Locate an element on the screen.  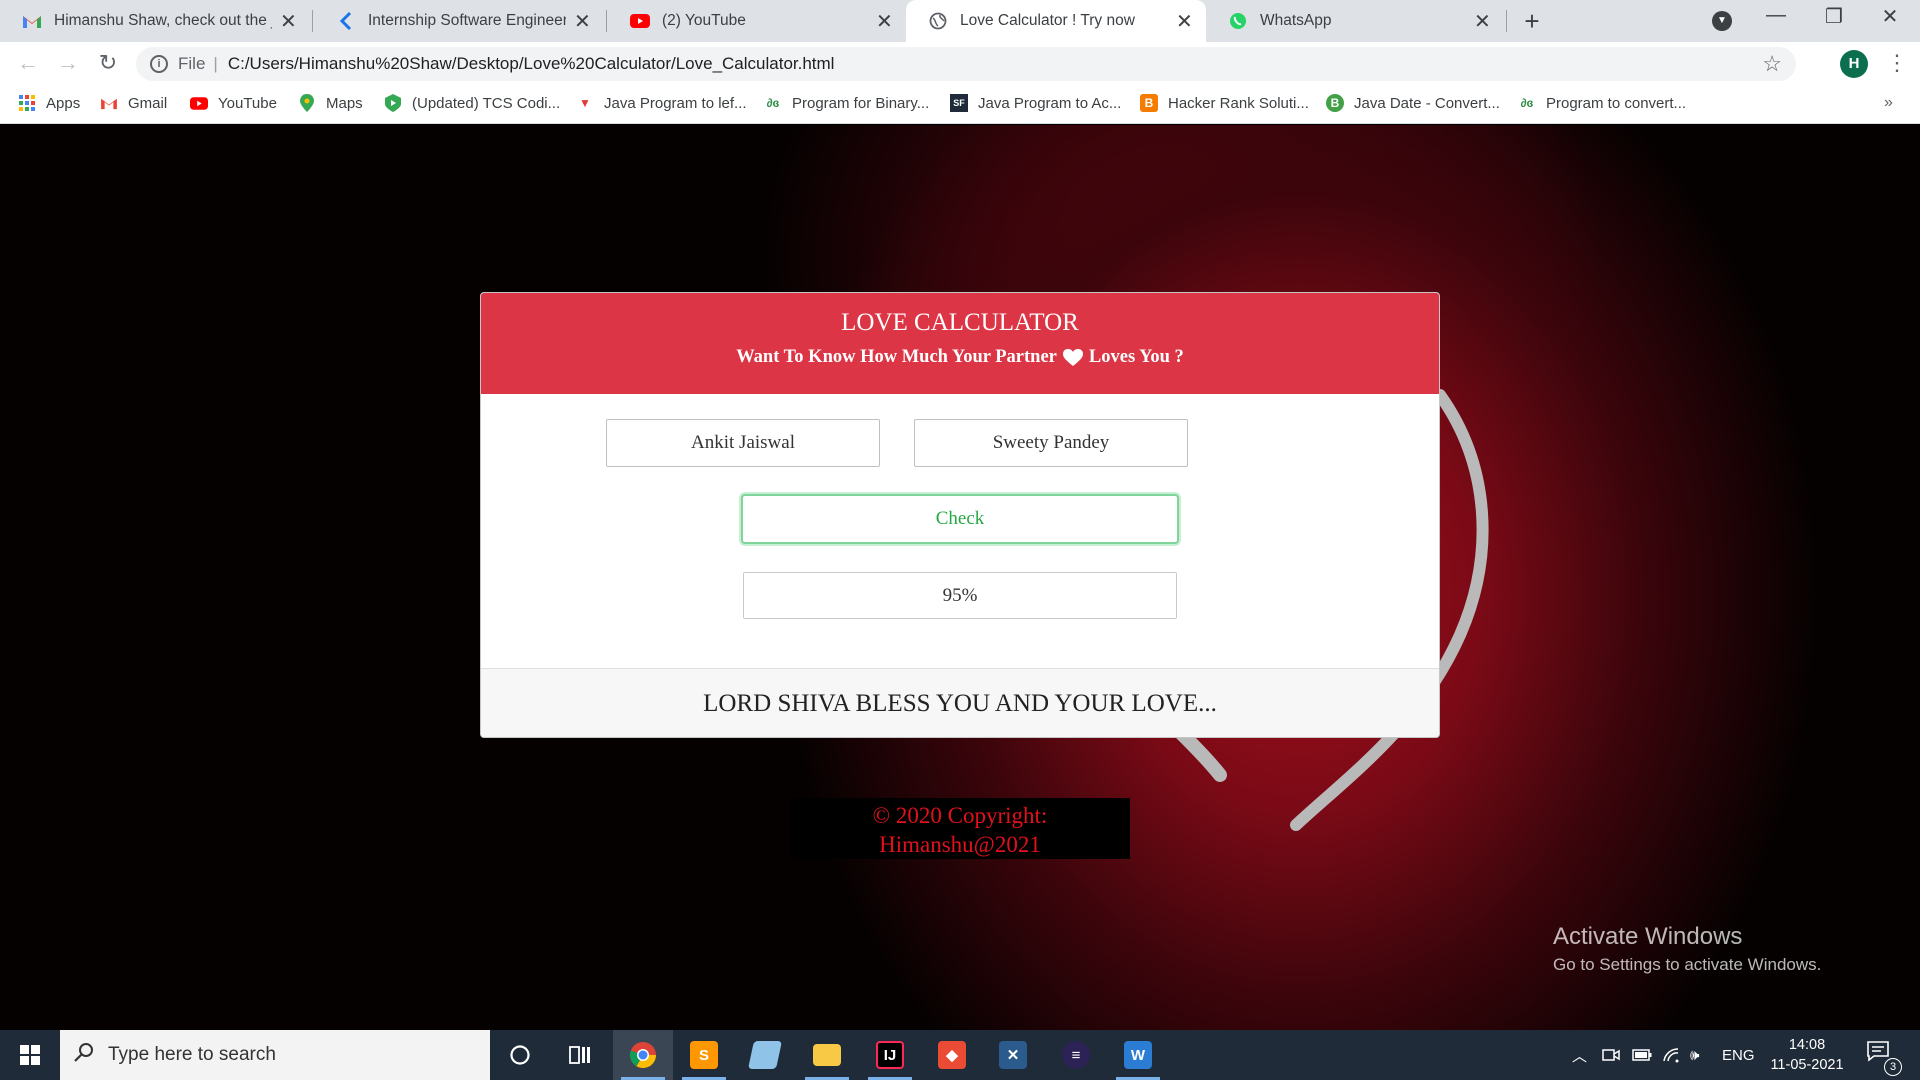
taskbar-search-box: Type here to search is located at coordinates (275, 1055).